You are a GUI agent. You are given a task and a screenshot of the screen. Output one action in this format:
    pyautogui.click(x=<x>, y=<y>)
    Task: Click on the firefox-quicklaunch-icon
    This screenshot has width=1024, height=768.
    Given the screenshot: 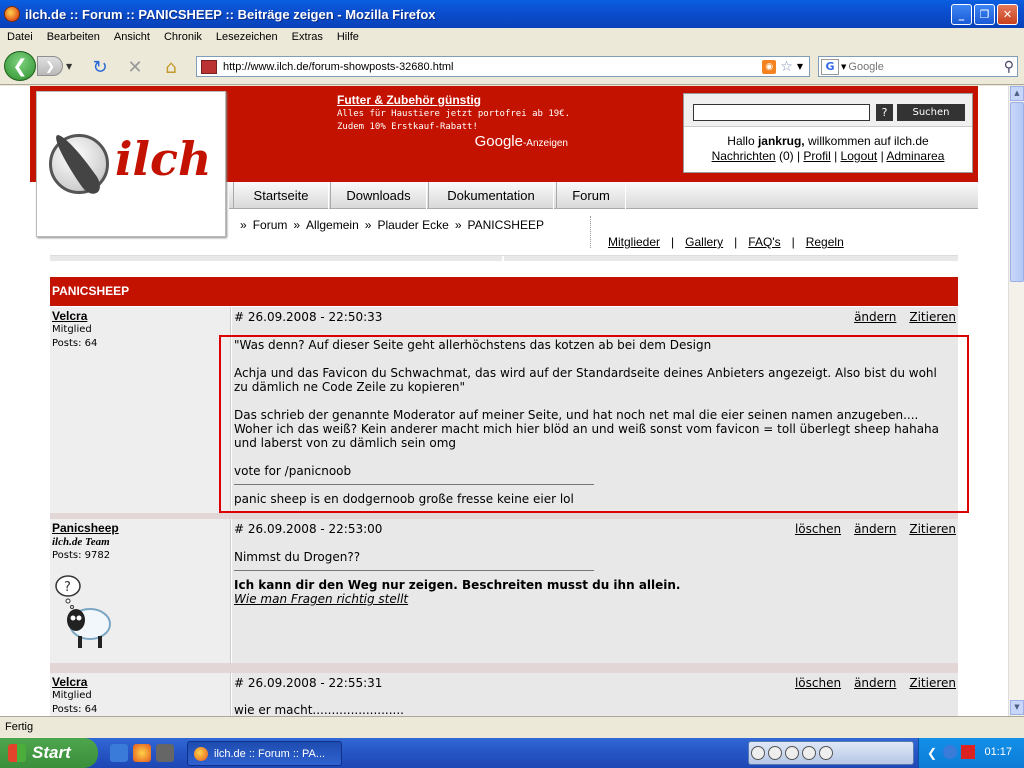 What is the action you would take?
    pyautogui.click(x=142, y=753)
    